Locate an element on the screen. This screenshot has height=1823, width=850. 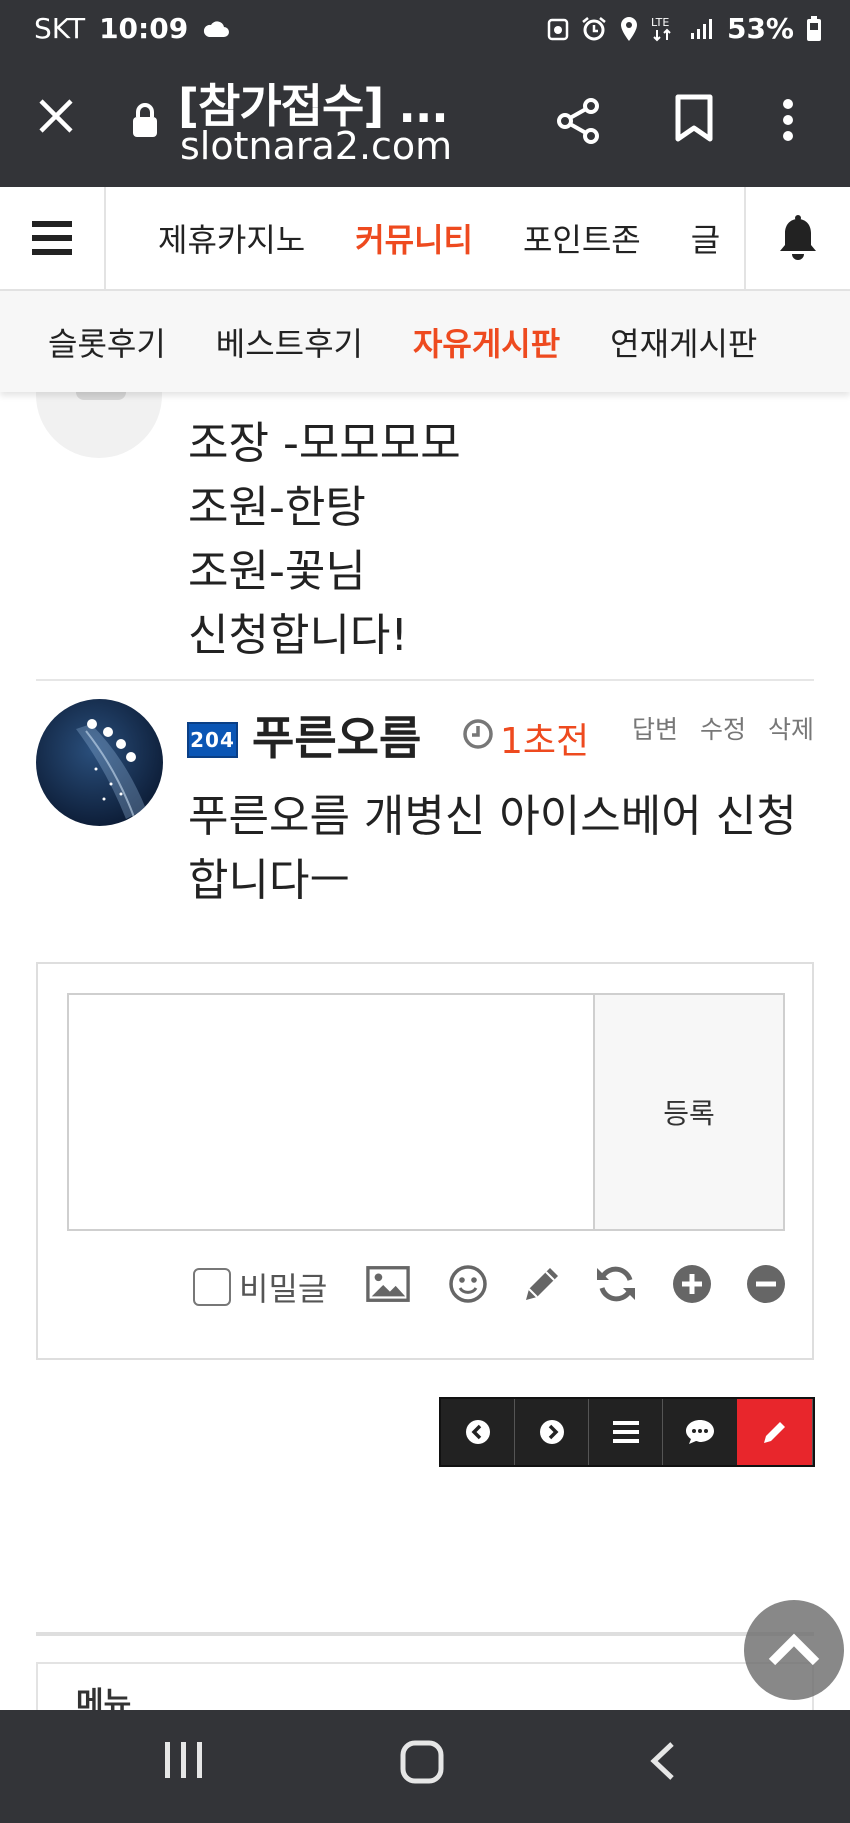
edit-link: 수정 is located at coordinates (723, 728).